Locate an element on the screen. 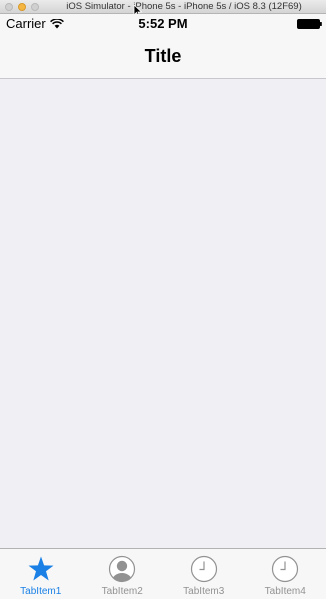 The image size is (326, 599). tab-bar: TabItem1 TabItem2 TabItem3 TabItem4 is located at coordinates (163, 573).